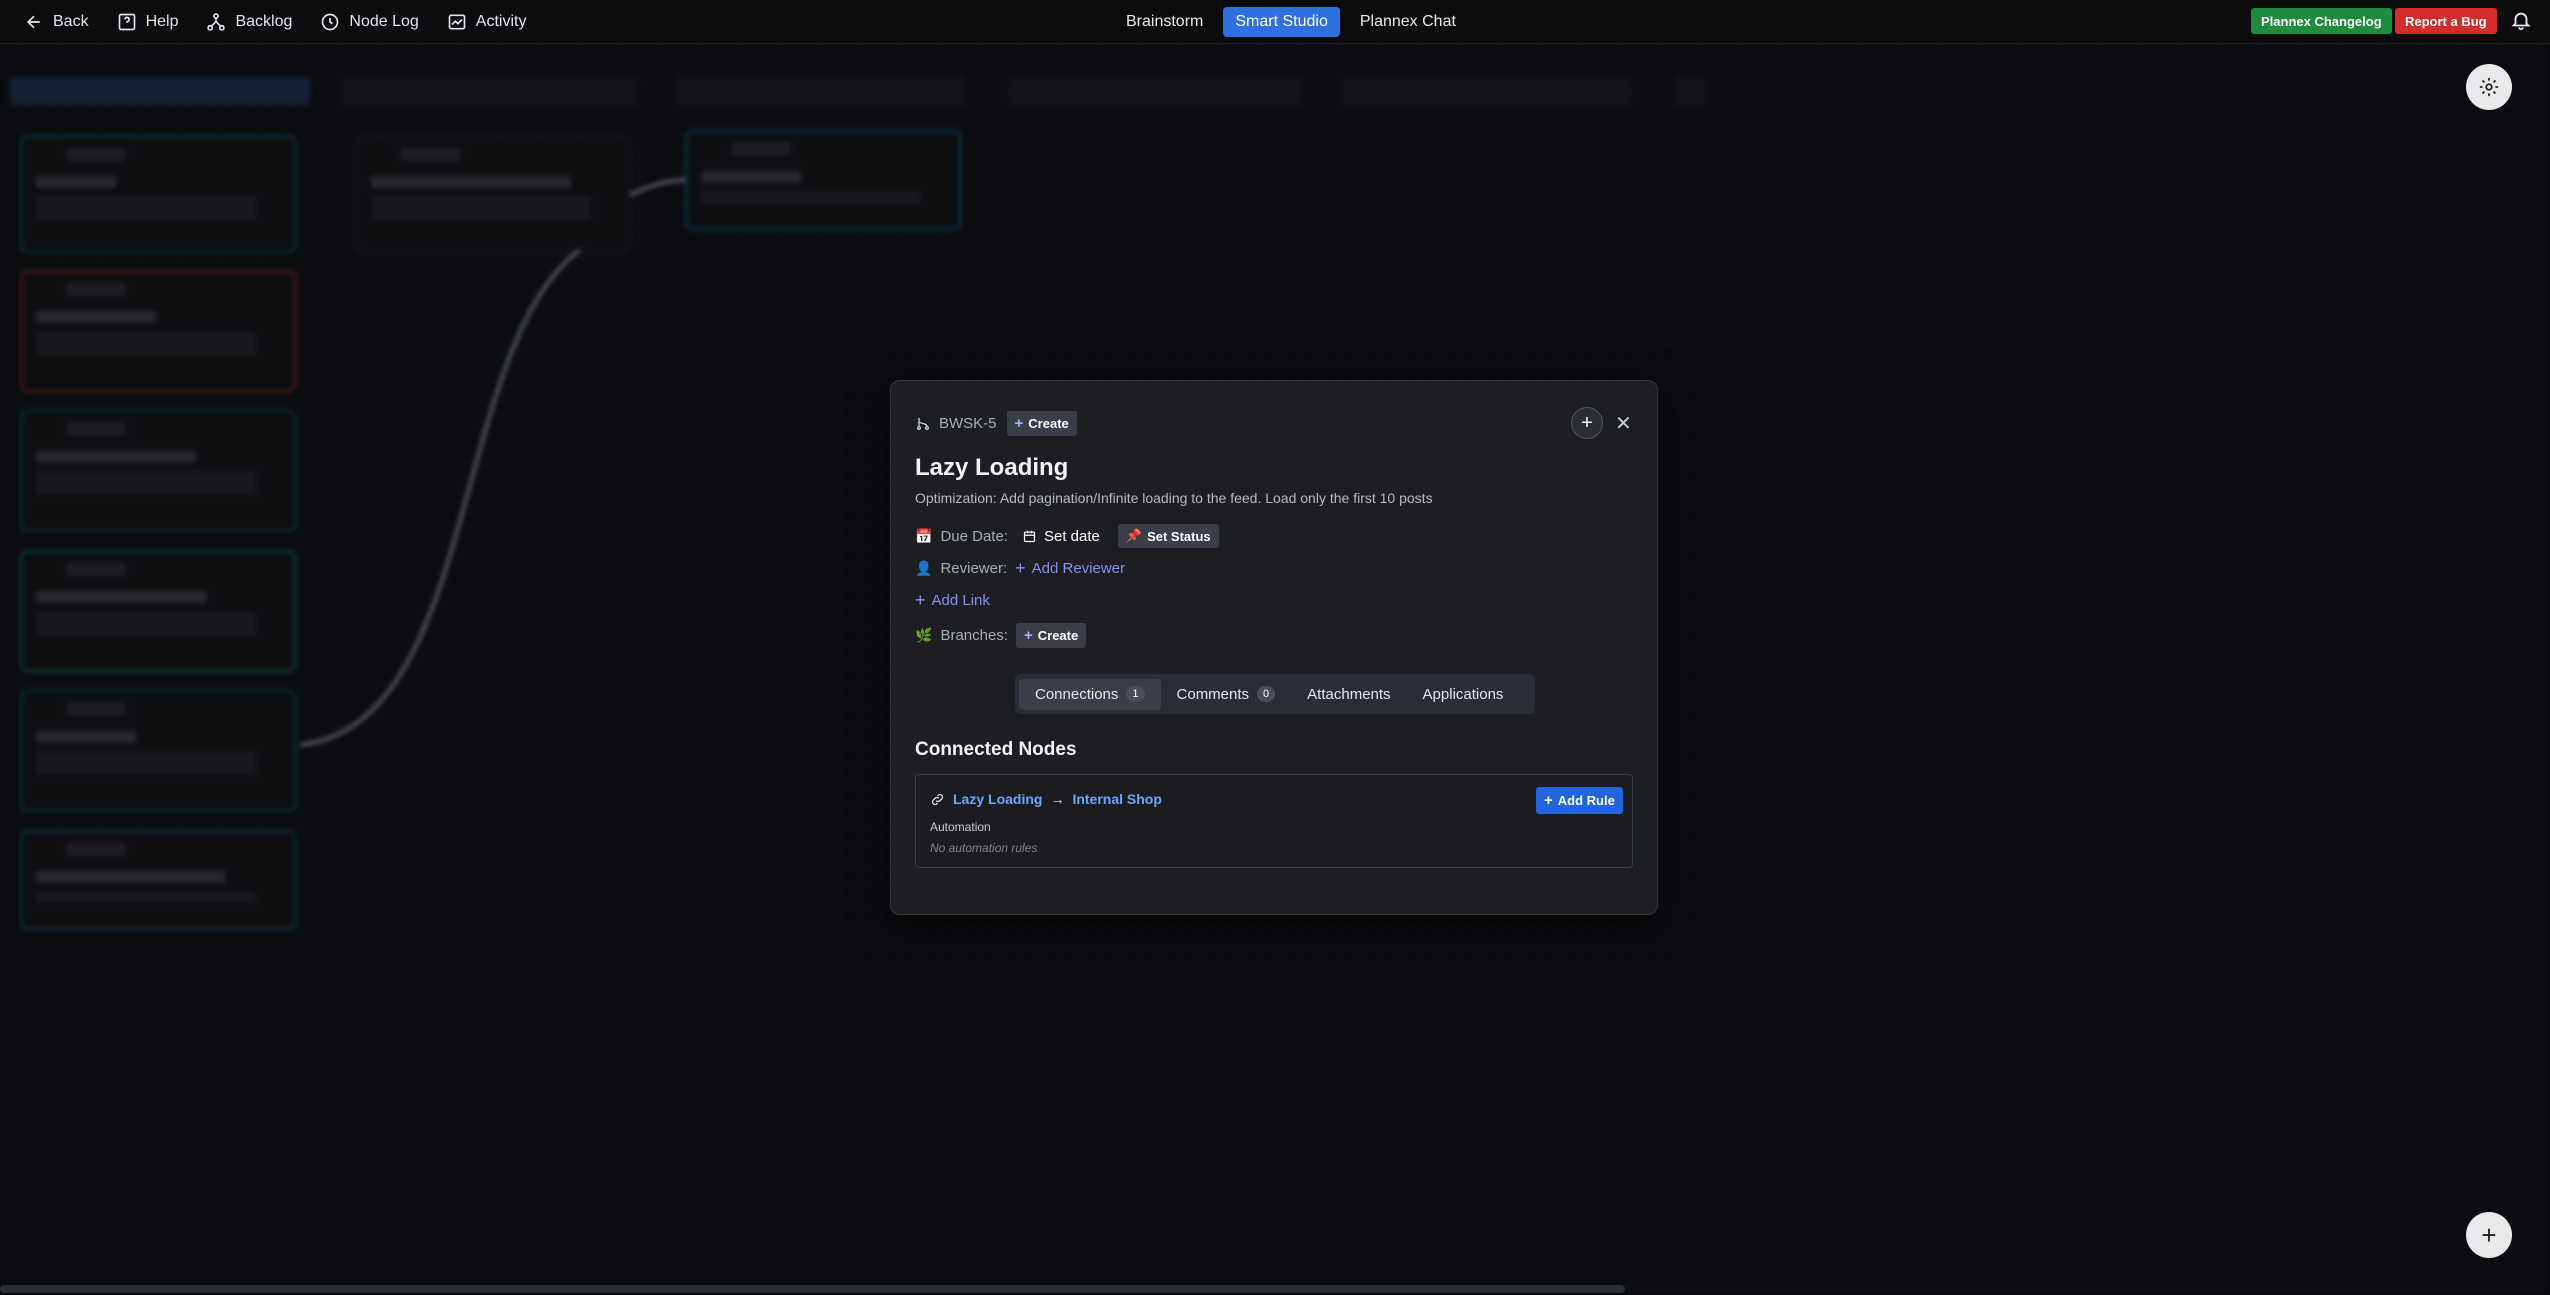  What do you see at coordinates (1213, 694) in the screenshot?
I see `tab-label: Comments` at bounding box center [1213, 694].